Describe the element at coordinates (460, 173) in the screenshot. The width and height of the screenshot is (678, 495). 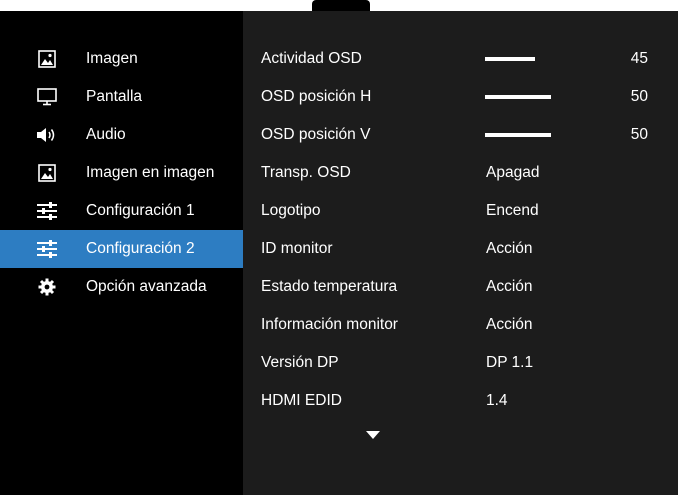
I see `setting-row-transp-osd: Transp. OSD Apagad` at that location.